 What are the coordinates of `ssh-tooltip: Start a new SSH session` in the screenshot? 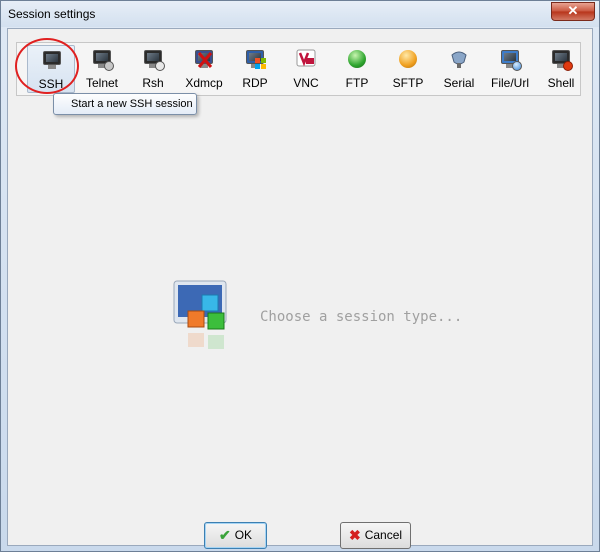 It's located at (125, 104).